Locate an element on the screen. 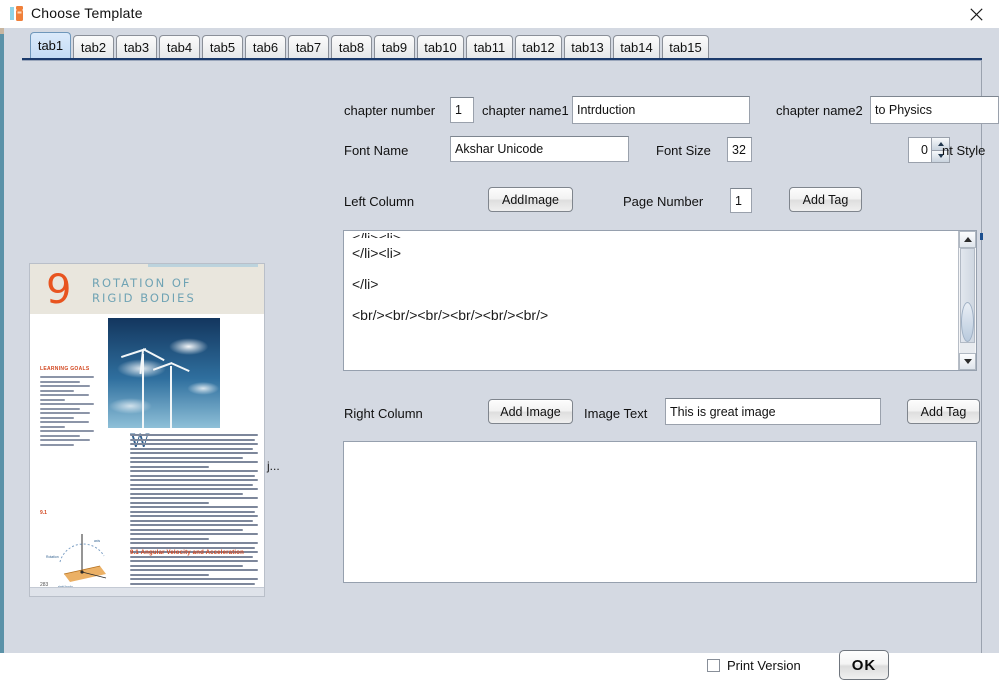 The height and width of the screenshot is (680, 999). tab-tab11: tab11 is located at coordinates (489, 46).